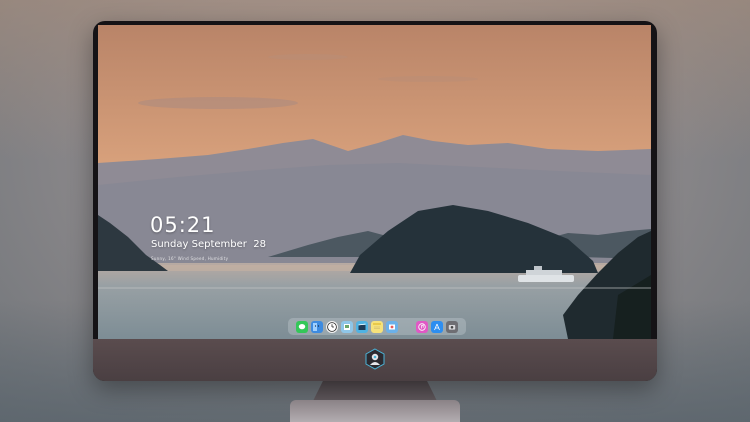 The width and height of the screenshot is (750, 422). I want to click on lock-screen-clock: 05:21, so click(183, 225).